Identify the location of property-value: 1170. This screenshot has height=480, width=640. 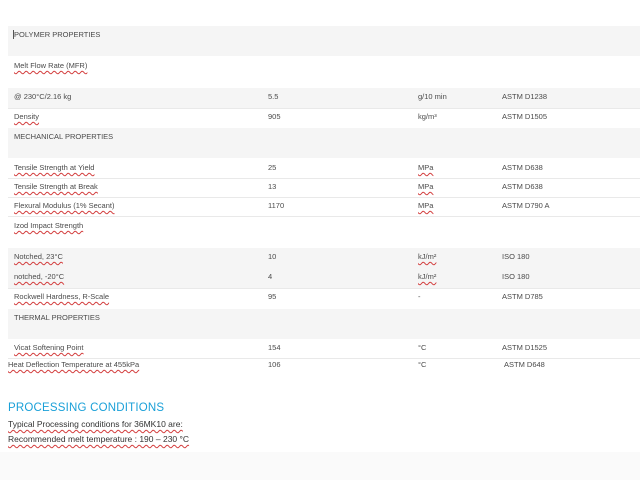
(276, 205).